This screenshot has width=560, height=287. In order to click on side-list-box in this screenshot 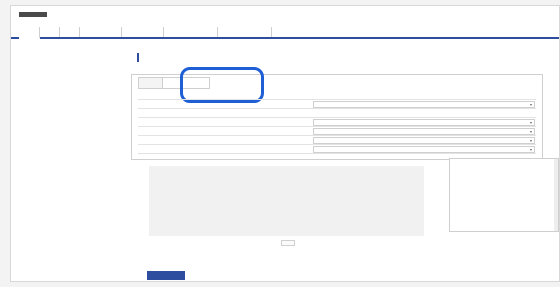, I will do `click(504, 195)`.